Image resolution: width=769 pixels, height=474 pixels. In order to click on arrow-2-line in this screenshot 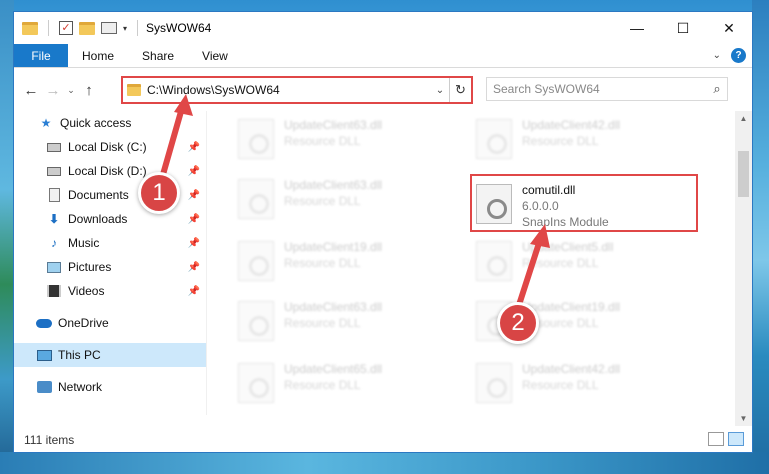, I will do `click(529, 274)`.